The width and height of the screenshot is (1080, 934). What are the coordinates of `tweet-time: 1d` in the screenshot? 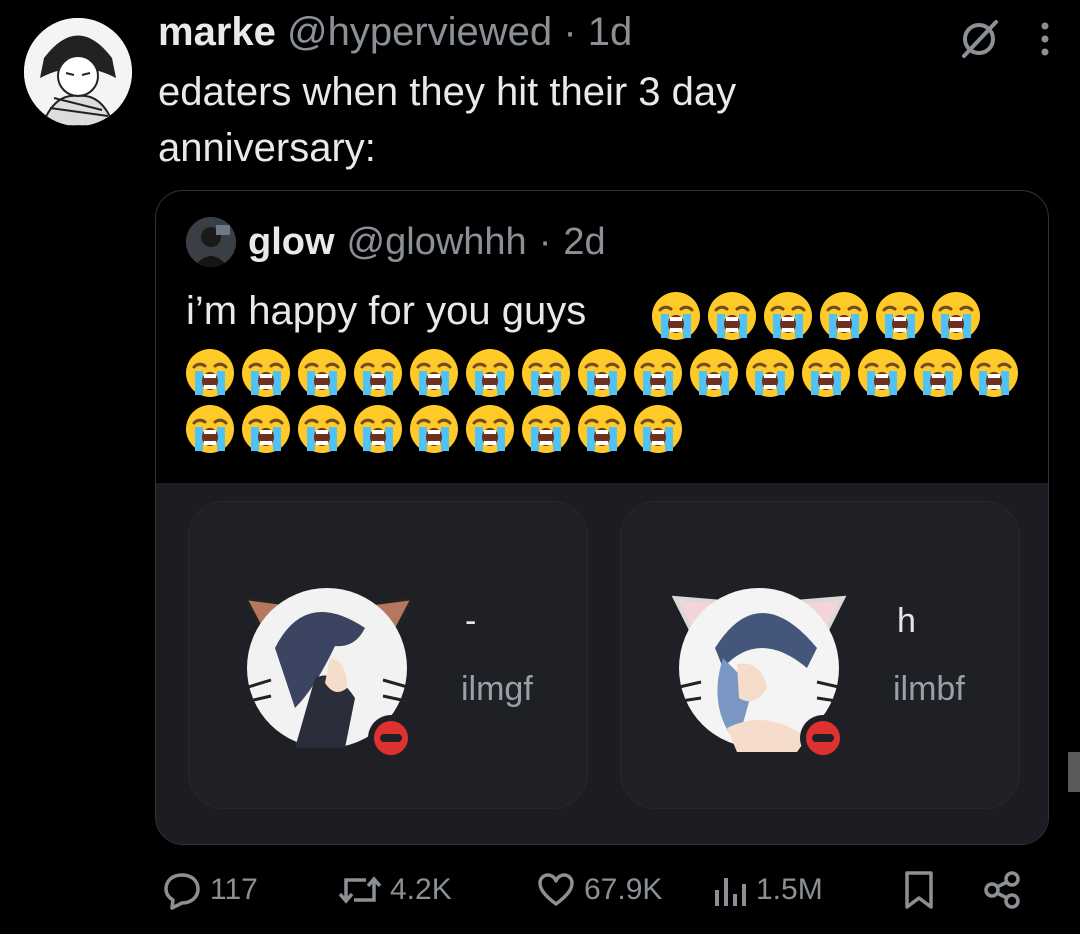 It's located at (610, 32).